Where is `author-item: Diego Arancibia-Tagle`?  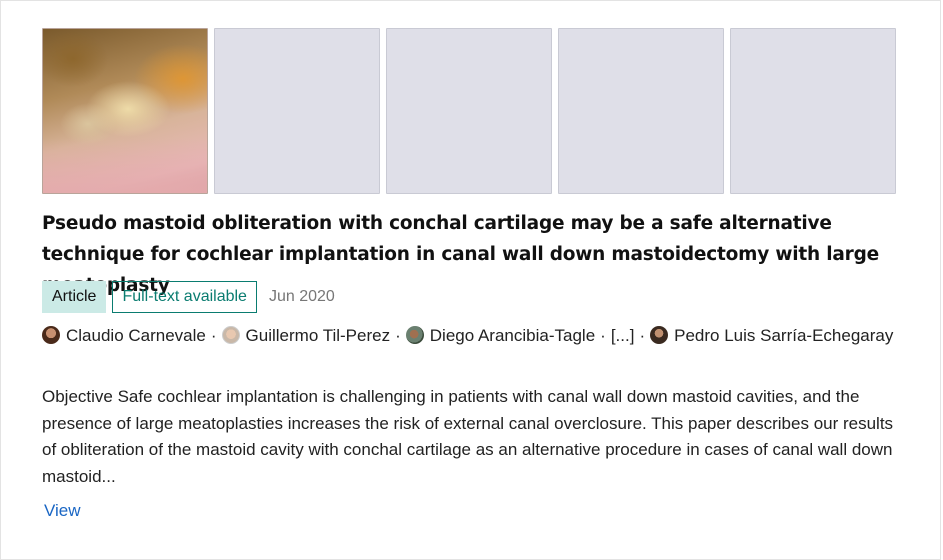
author-item: Diego Arancibia-Tagle is located at coordinates (500, 335).